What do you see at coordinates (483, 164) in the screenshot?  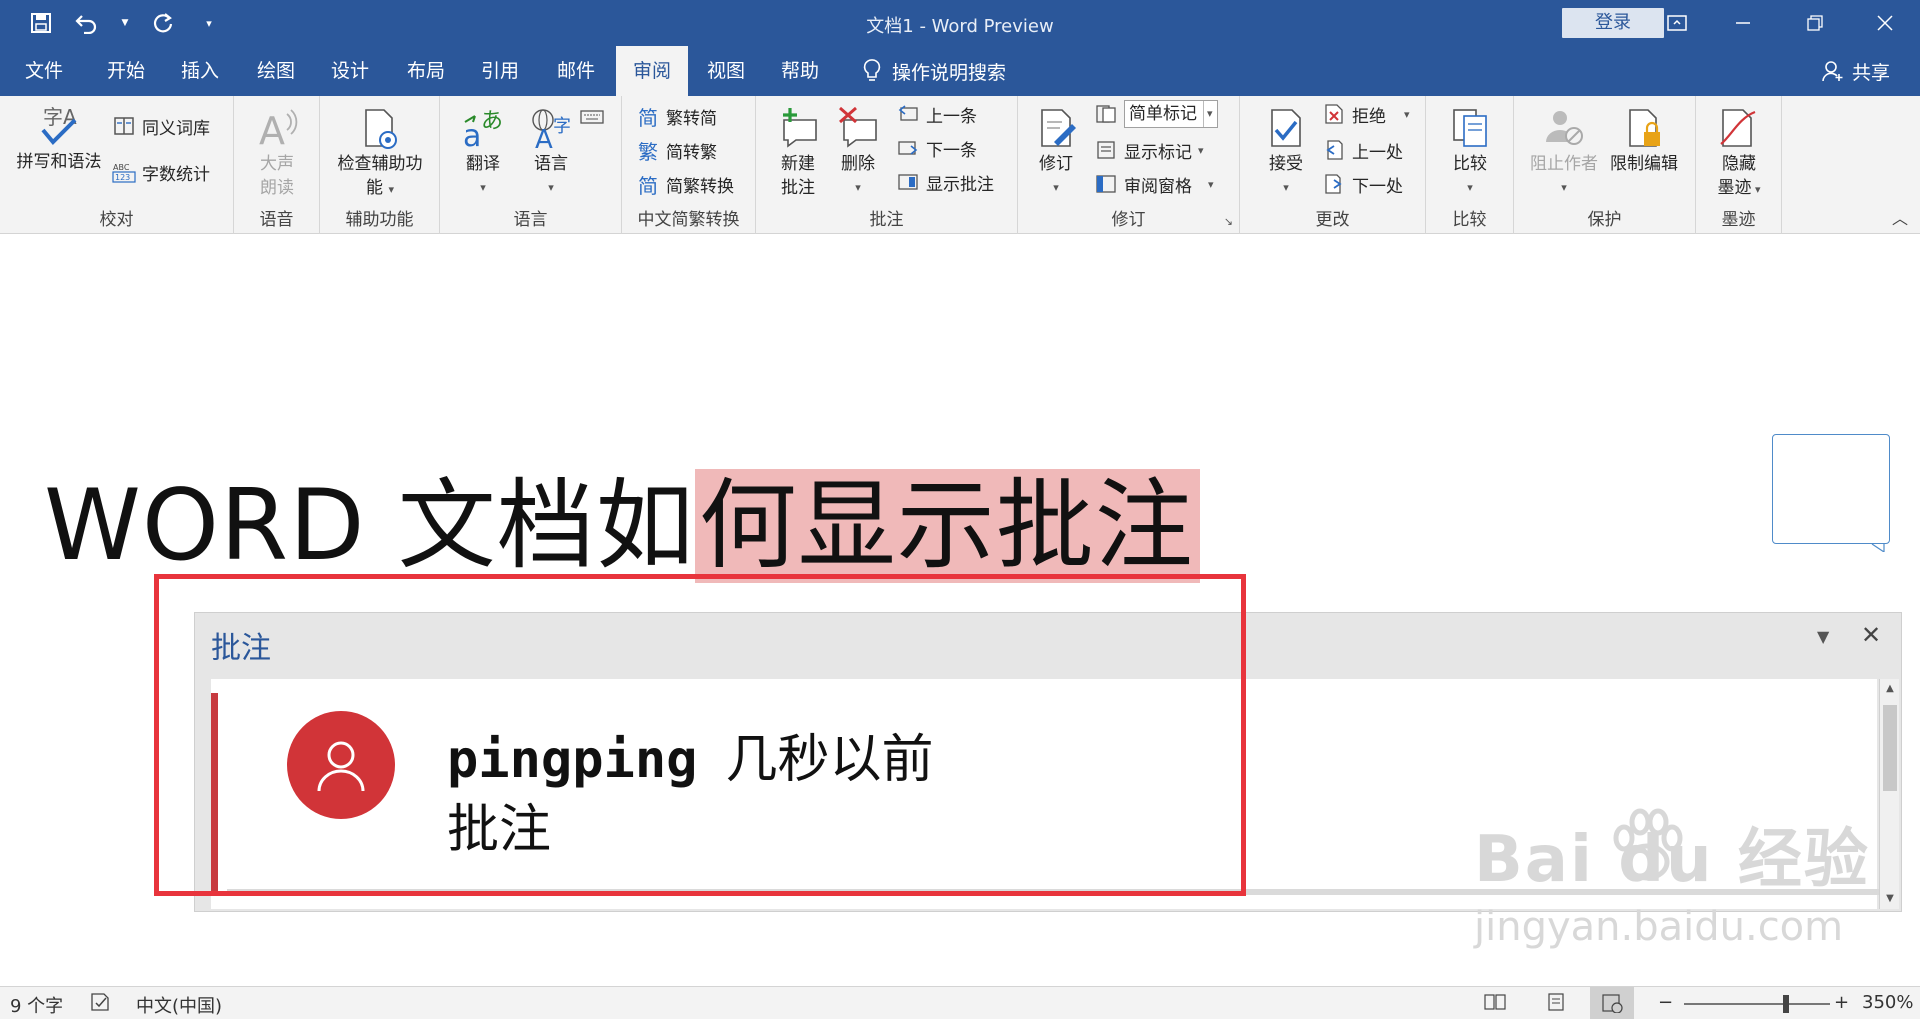 I see `translate-label: 翻译` at bounding box center [483, 164].